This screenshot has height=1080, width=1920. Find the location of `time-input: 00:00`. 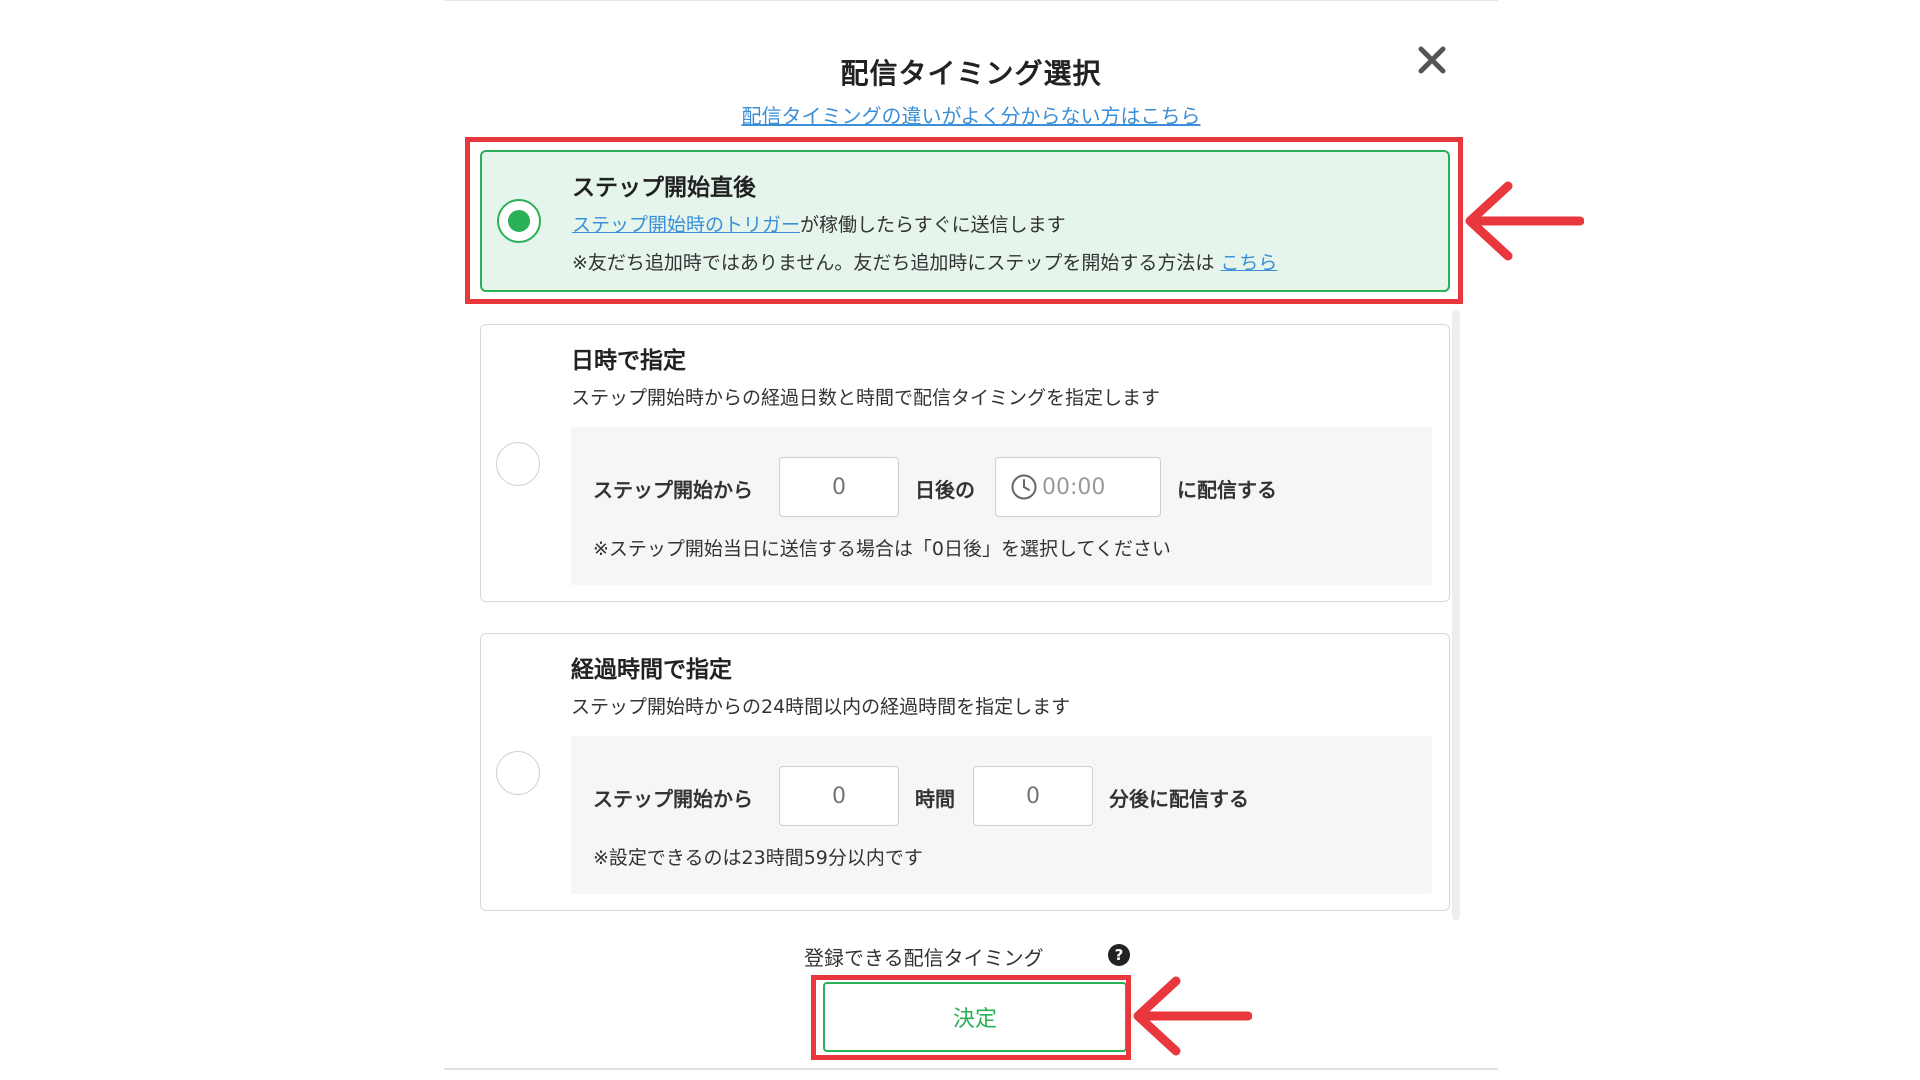

time-input: 00:00 is located at coordinates (1078, 487).